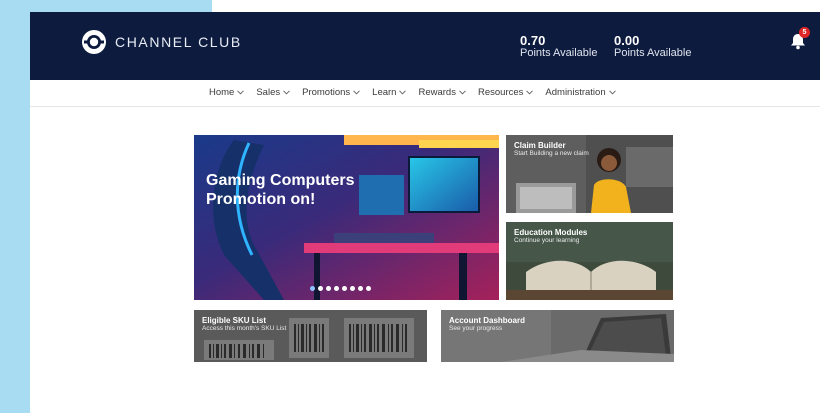 The image size is (820, 413). I want to click on points-value-2: 0.00, so click(627, 40).